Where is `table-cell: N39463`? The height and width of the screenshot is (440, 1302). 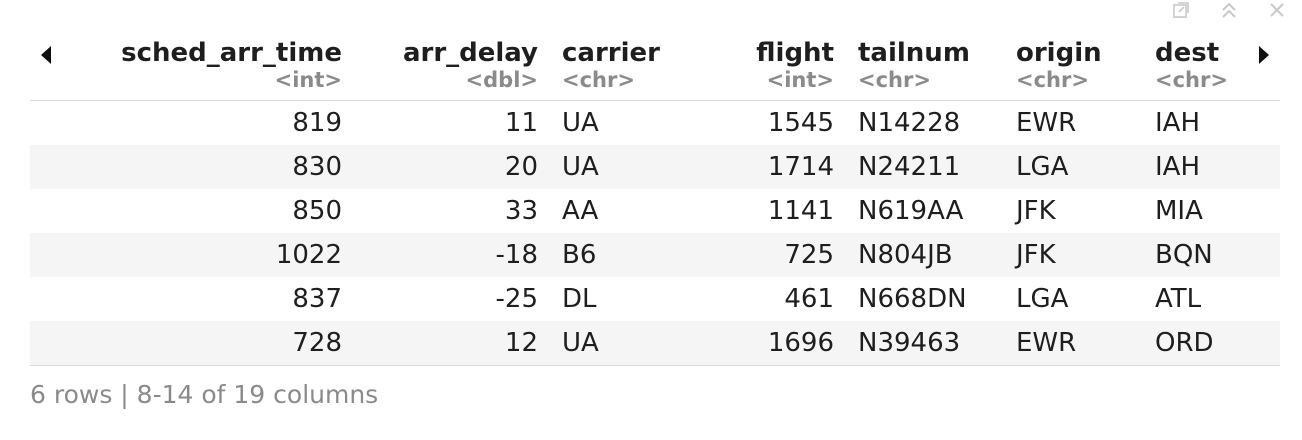
table-cell: N39463 is located at coordinates (921, 343).